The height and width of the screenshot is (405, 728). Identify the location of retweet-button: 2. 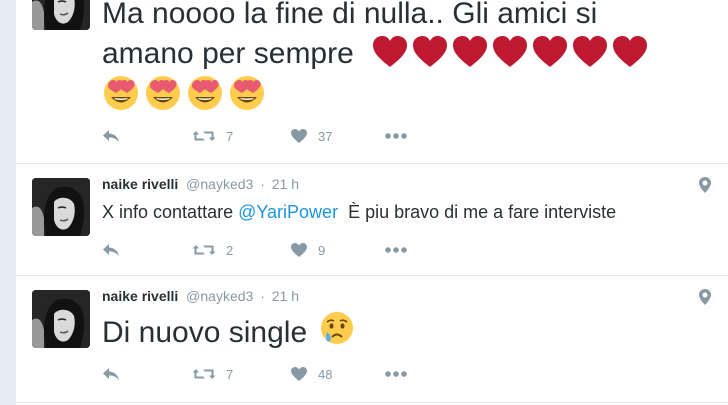
(241, 250).